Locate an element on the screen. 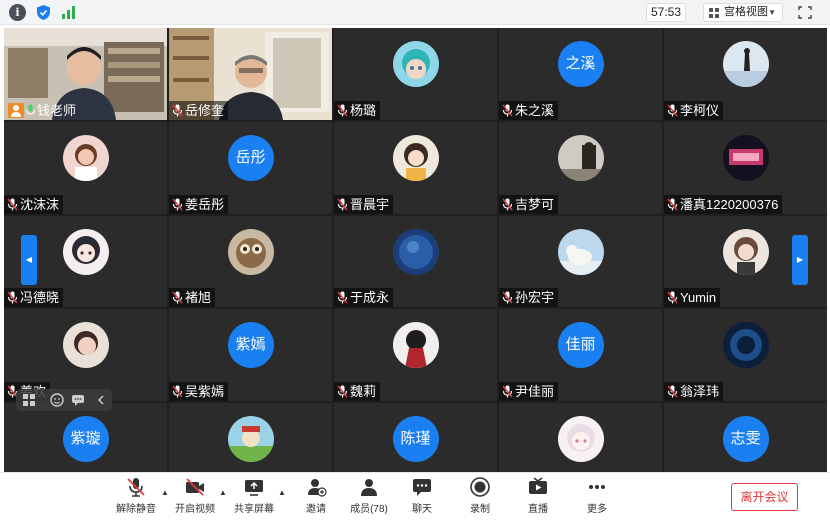 This screenshot has height=523, width=830. participant-tile: 翁泽玮 is located at coordinates (745, 355).